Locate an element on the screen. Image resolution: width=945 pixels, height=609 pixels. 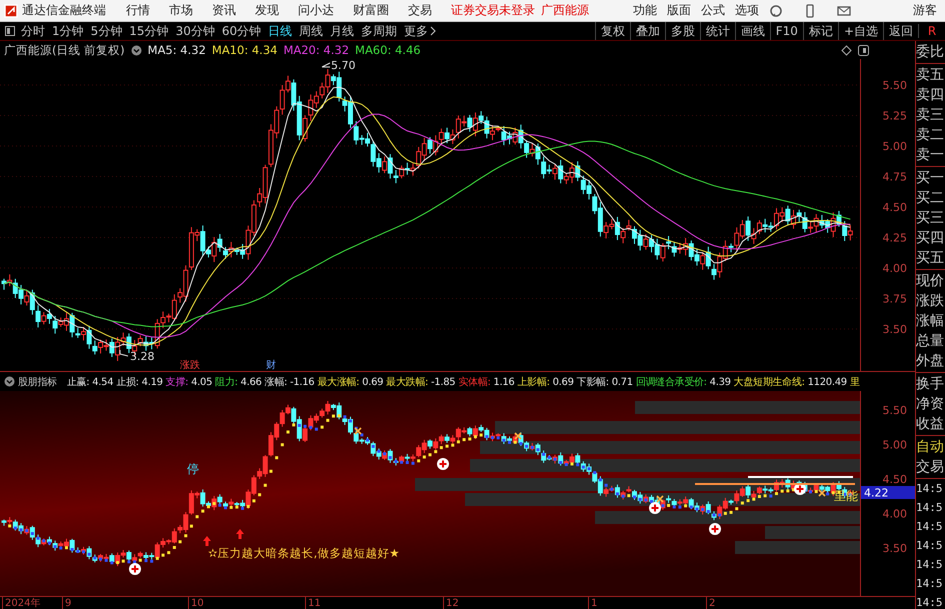
axis-label: 3.75 is located at coordinates (894, 299).